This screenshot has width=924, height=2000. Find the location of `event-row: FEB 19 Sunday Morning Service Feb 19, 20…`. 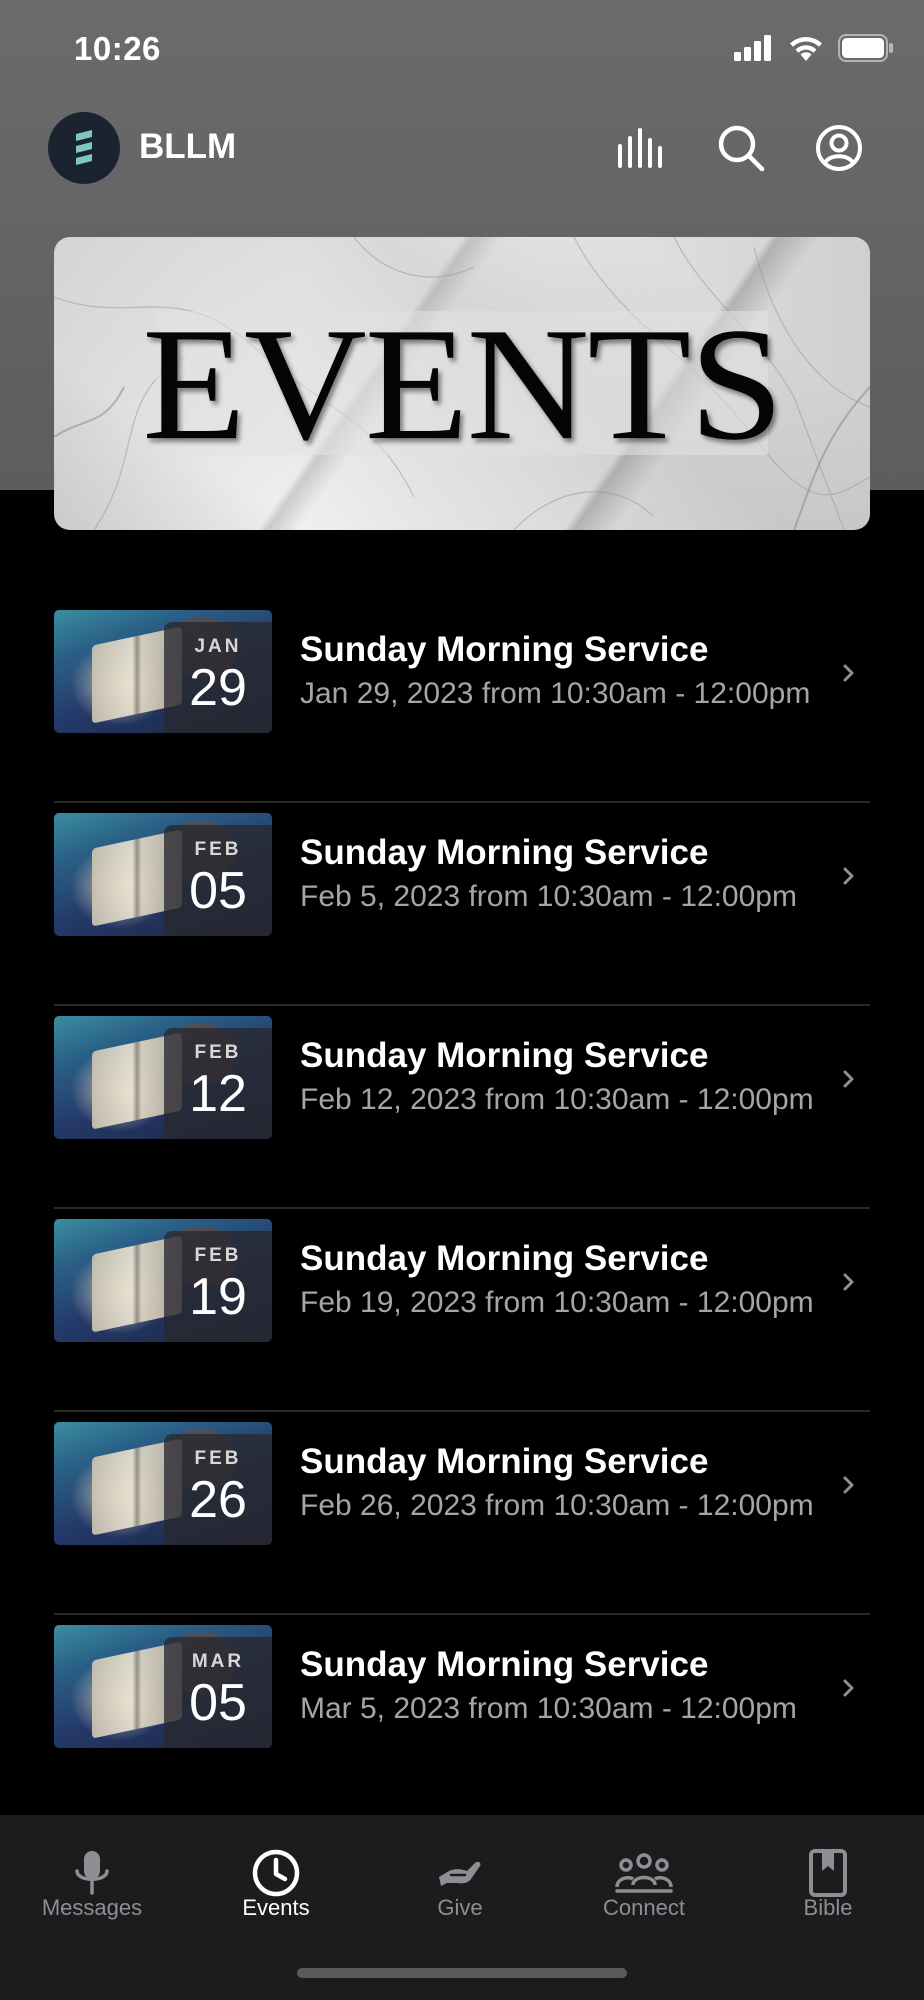

event-row: FEB 19 Sunday Morning Service Feb 19, 20… is located at coordinates (462, 1310).